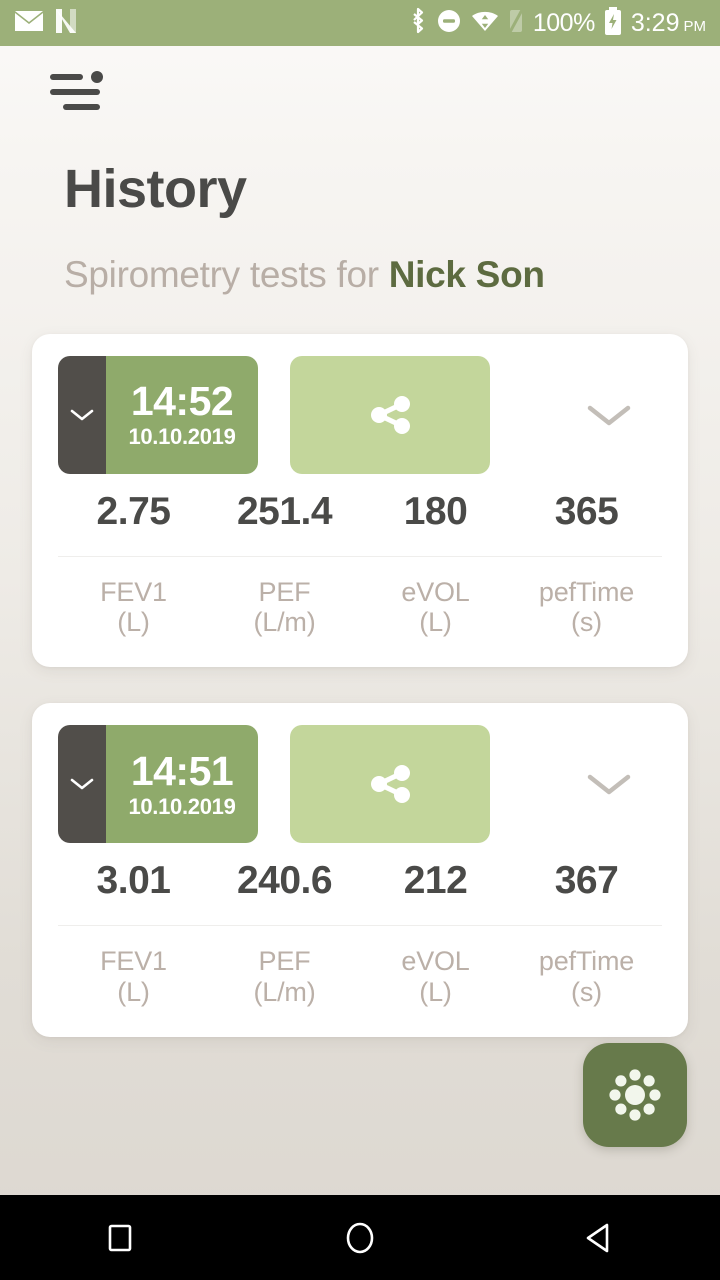 The image size is (720, 1280). Describe the element at coordinates (97, 77) in the screenshot. I see `menu-dot` at that location.